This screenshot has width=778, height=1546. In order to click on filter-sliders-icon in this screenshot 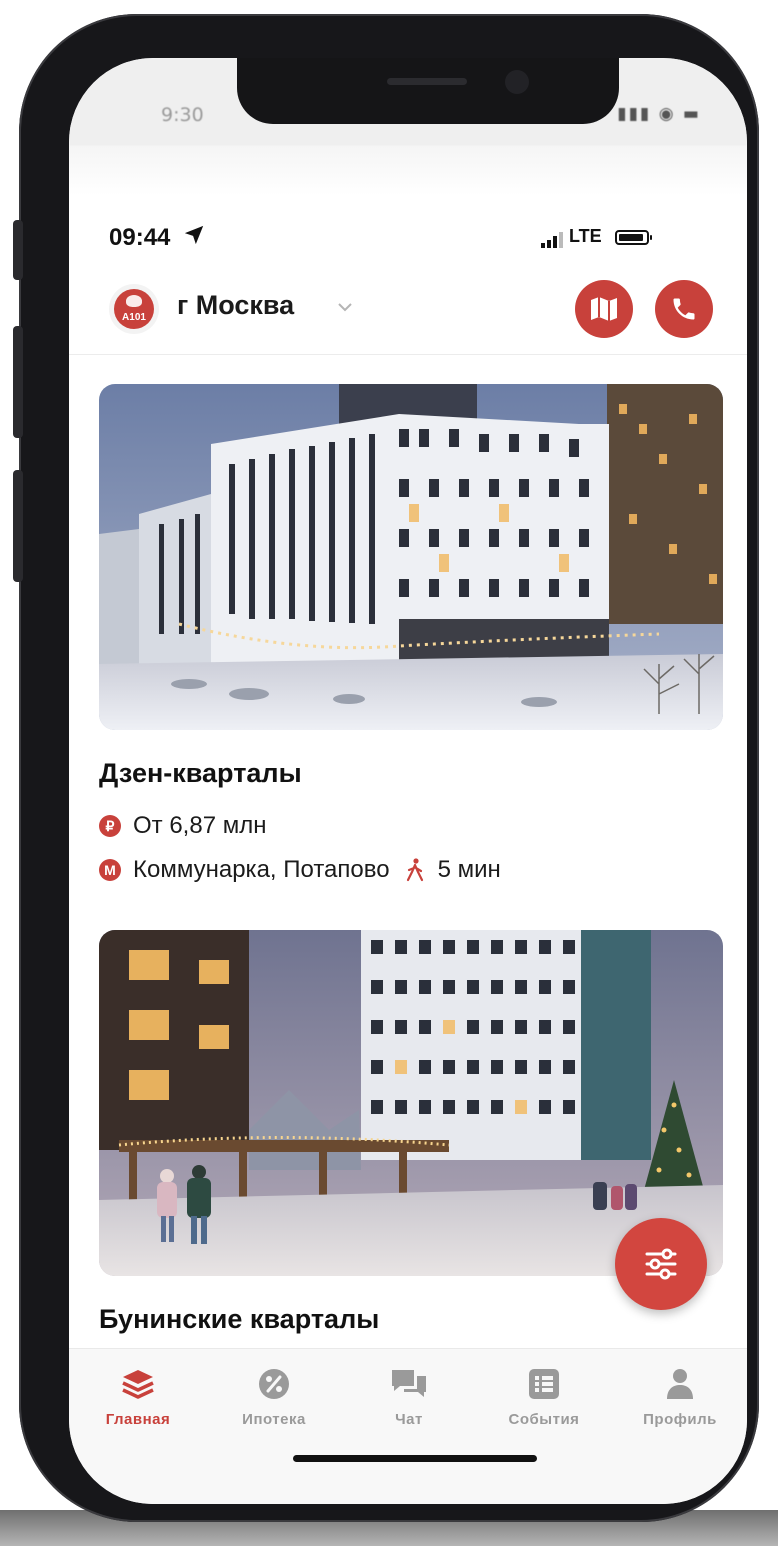, I will do `click(661, 1264)`.